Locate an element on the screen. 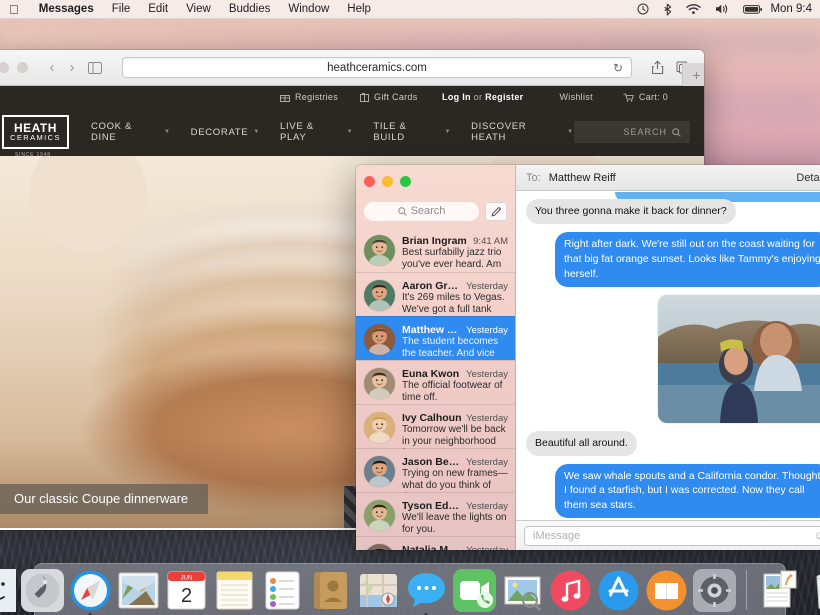  conversation-name: Euna Kwon is located at coordinates (431, 374).